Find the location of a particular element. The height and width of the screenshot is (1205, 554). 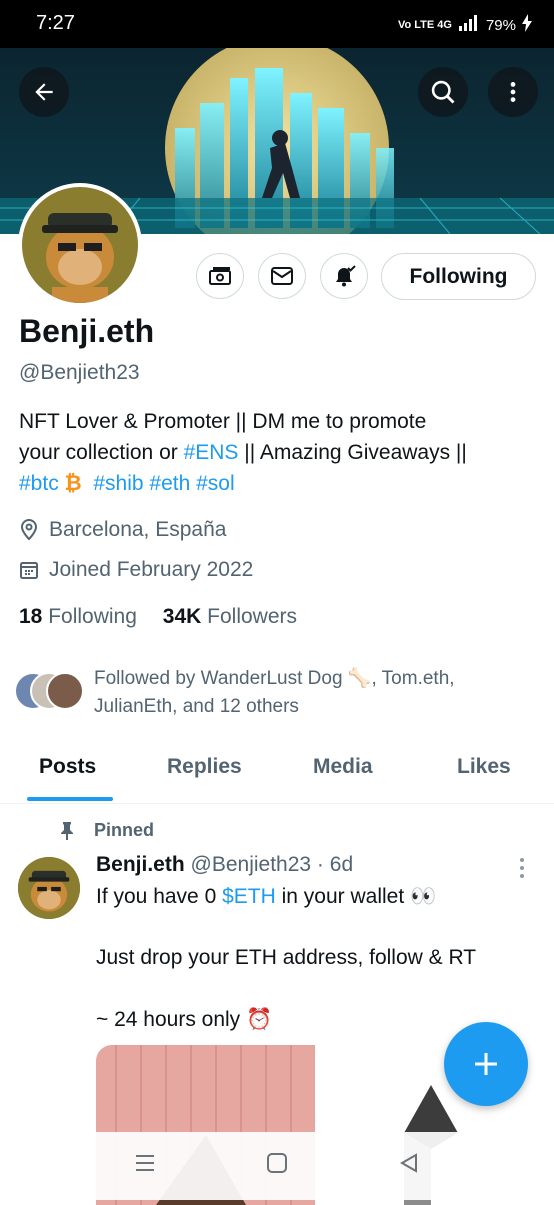

profile-handle: @Benjieth23 is located at coordinates (79, 372).